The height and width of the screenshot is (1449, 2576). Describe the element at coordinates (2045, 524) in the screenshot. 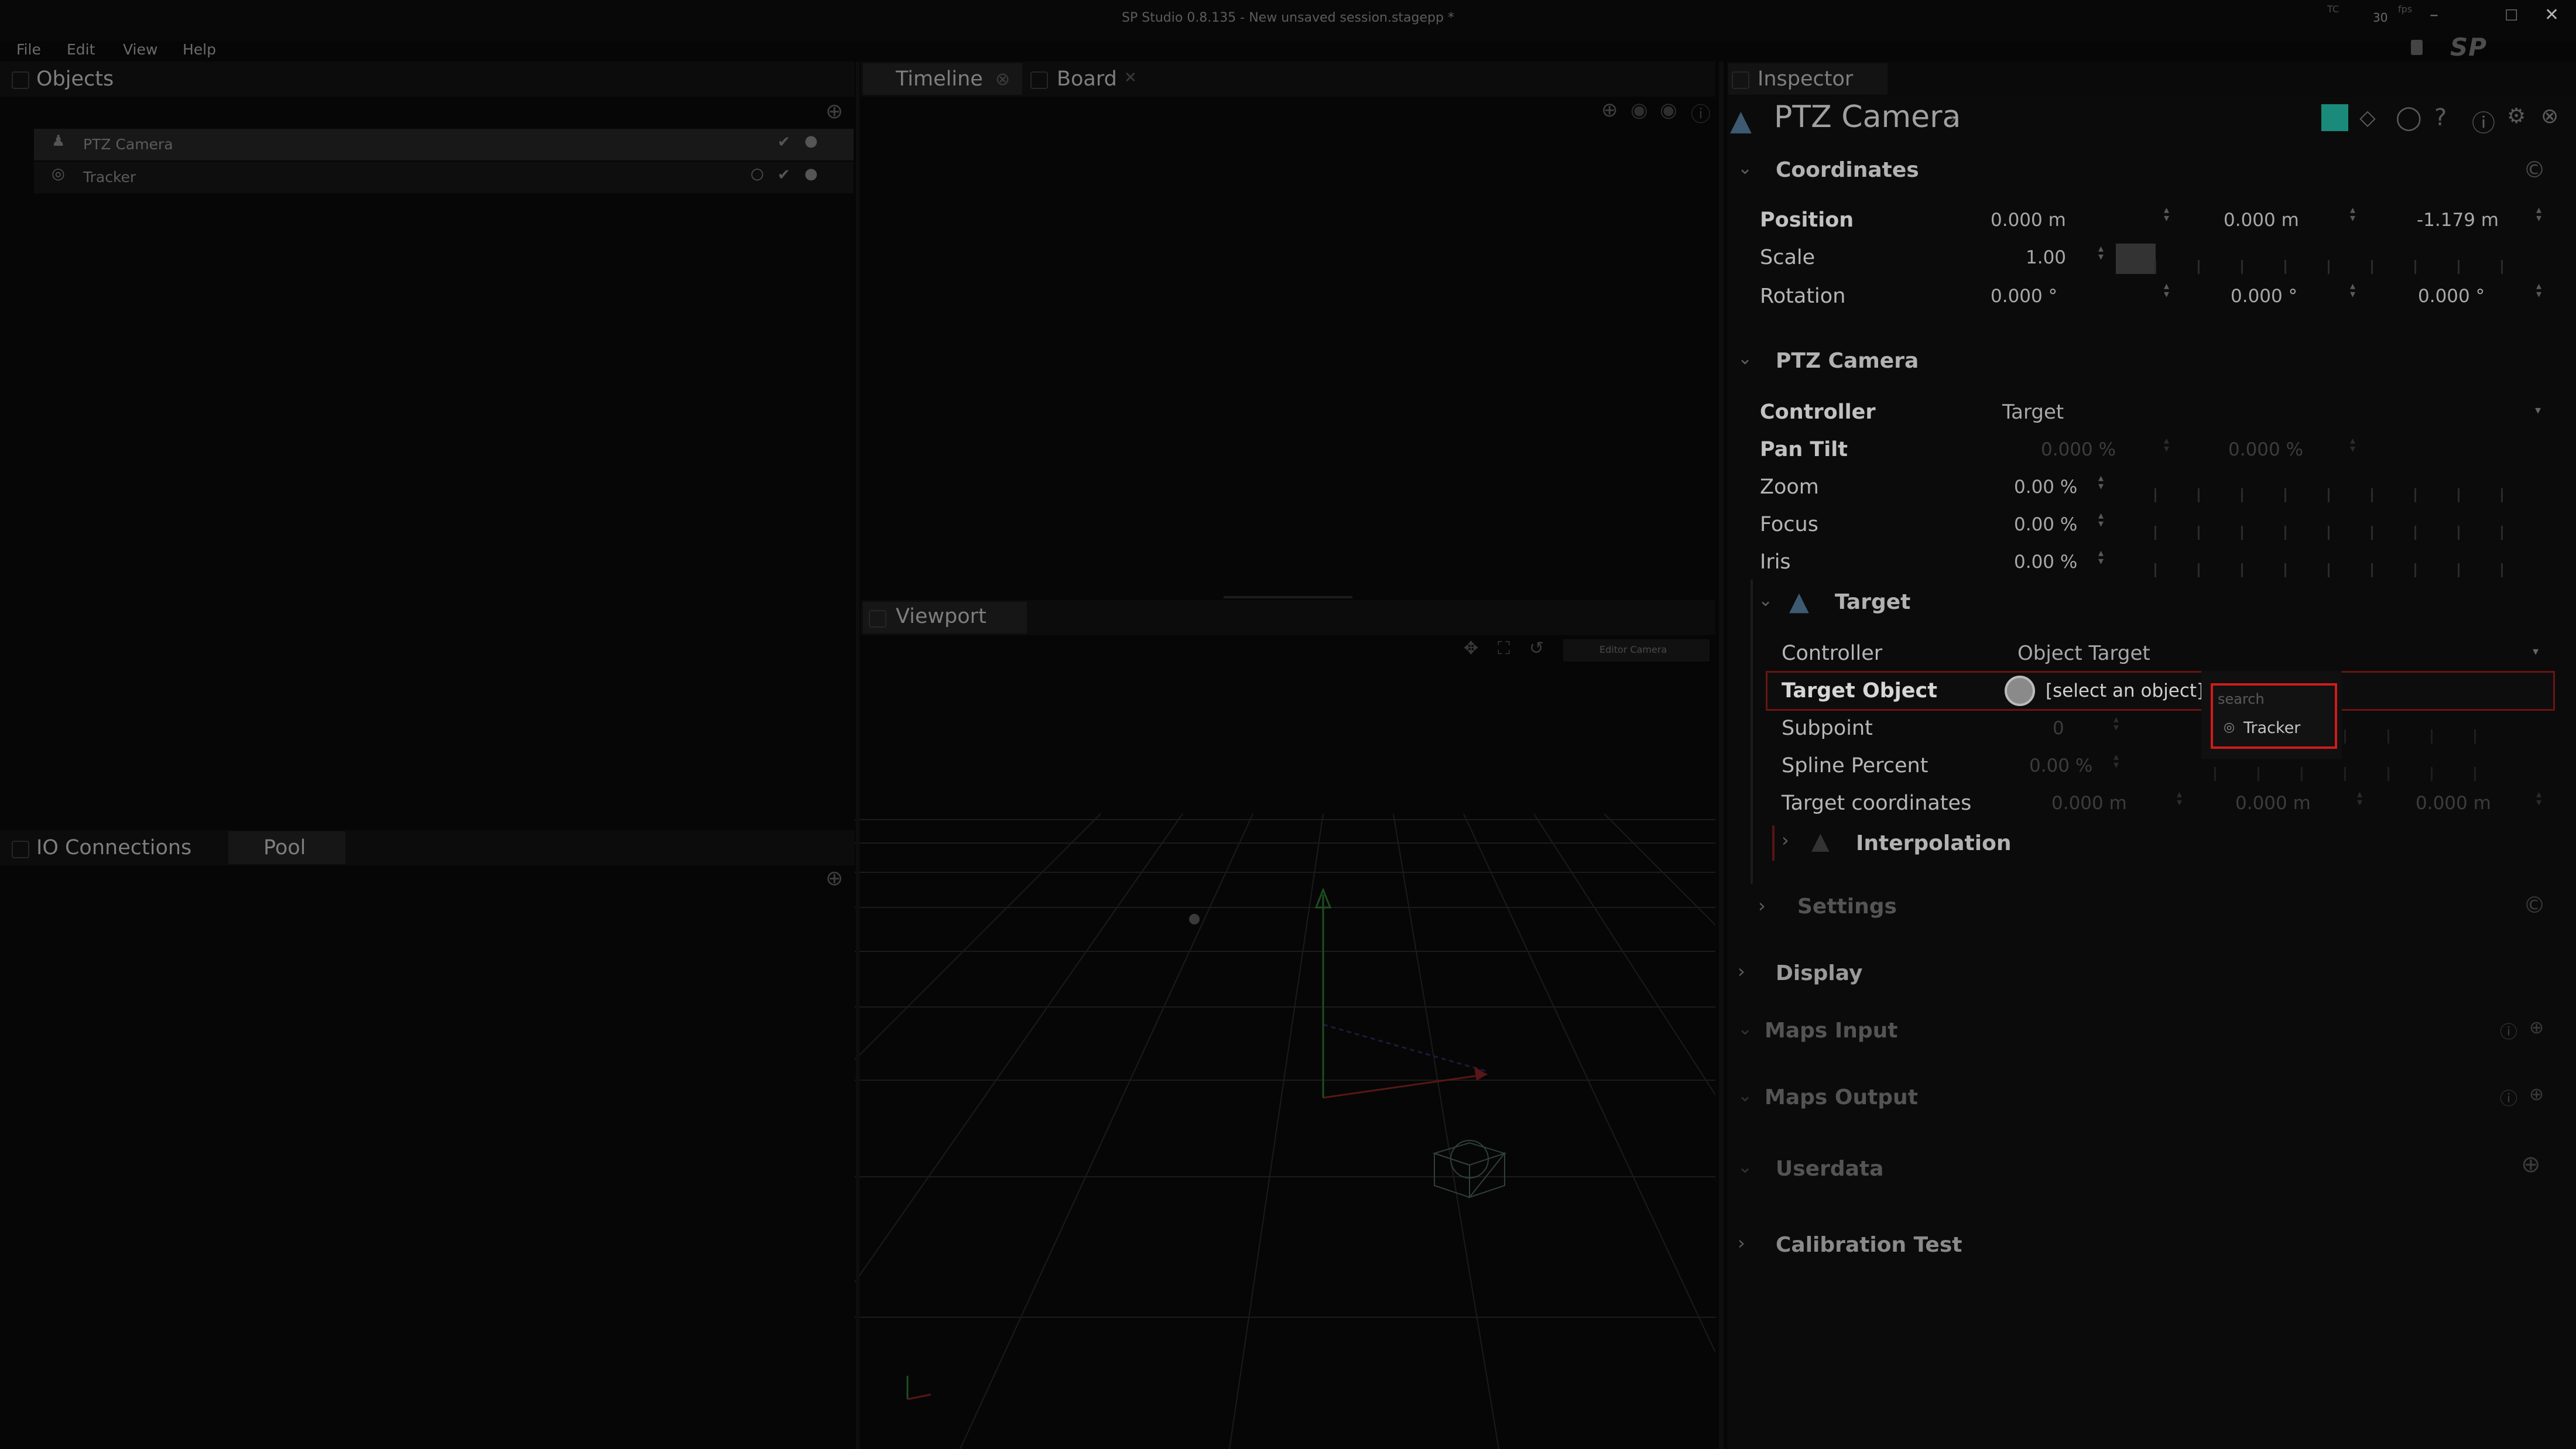

I see `focus-input: 0.00 %` at that location.